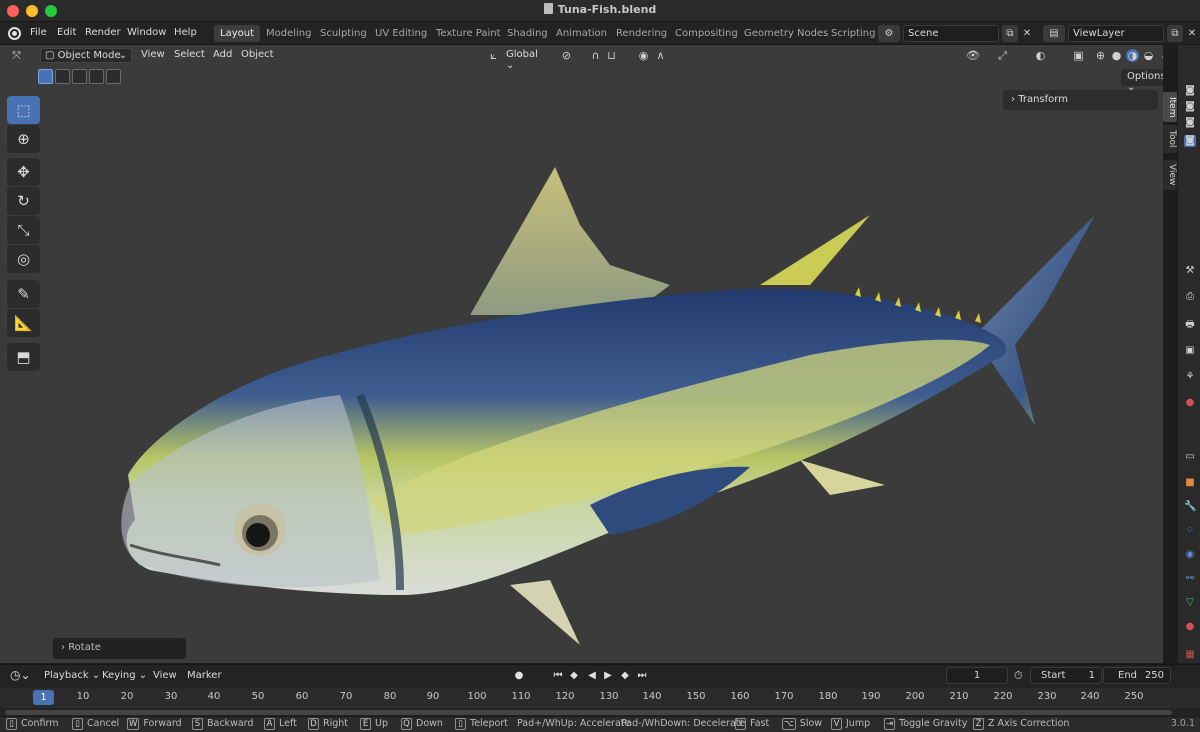  Describe the element at coordinates (14, 33) in the screenshot. I see `blender-logo-icon` at that location.